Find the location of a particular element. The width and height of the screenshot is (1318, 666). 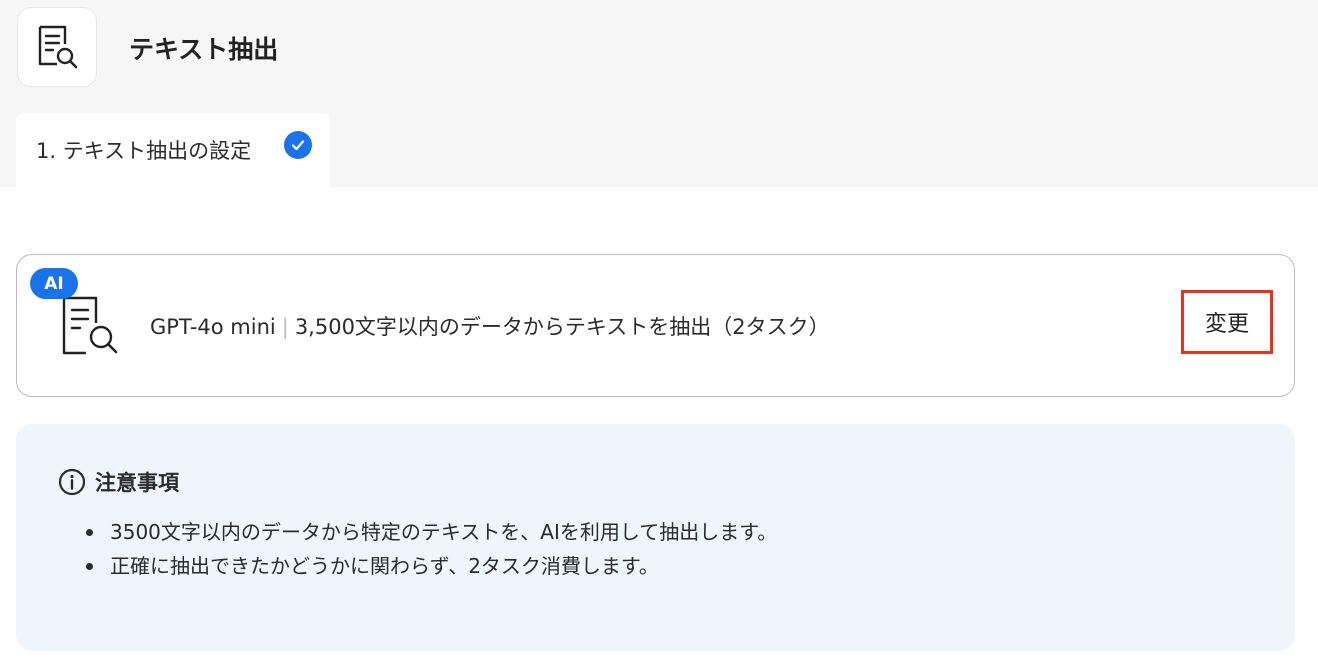

action-description: GPT-4o mini | 3,500文字以内のデータからテキストを抽出（2タスク） is located at coordinates (490, 326).